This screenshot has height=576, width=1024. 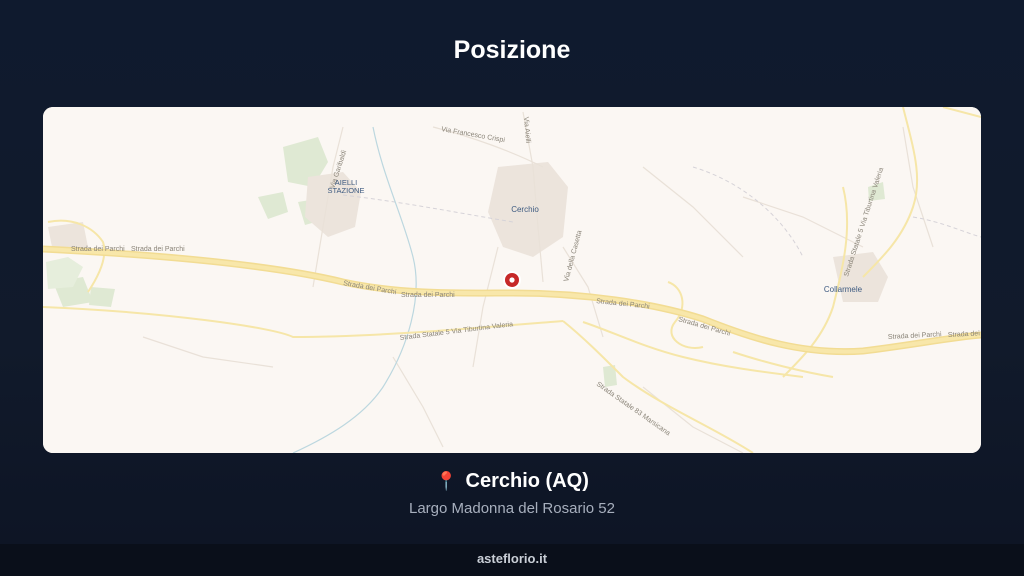 What do you see at coordinates (512, 560) in the screenshot?
I see `footer-site: asteflorio.it` at bounding box center [512, 560].